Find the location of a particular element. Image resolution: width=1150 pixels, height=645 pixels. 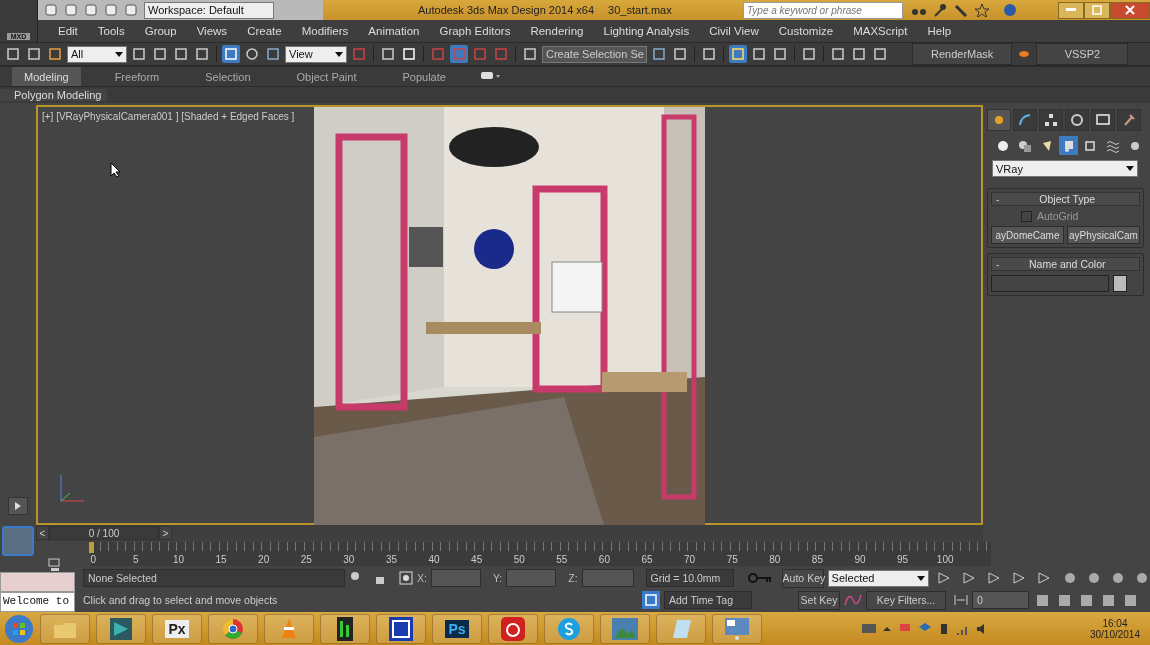

ribbon-tab: Freeform is located at coordinates (137, 76).